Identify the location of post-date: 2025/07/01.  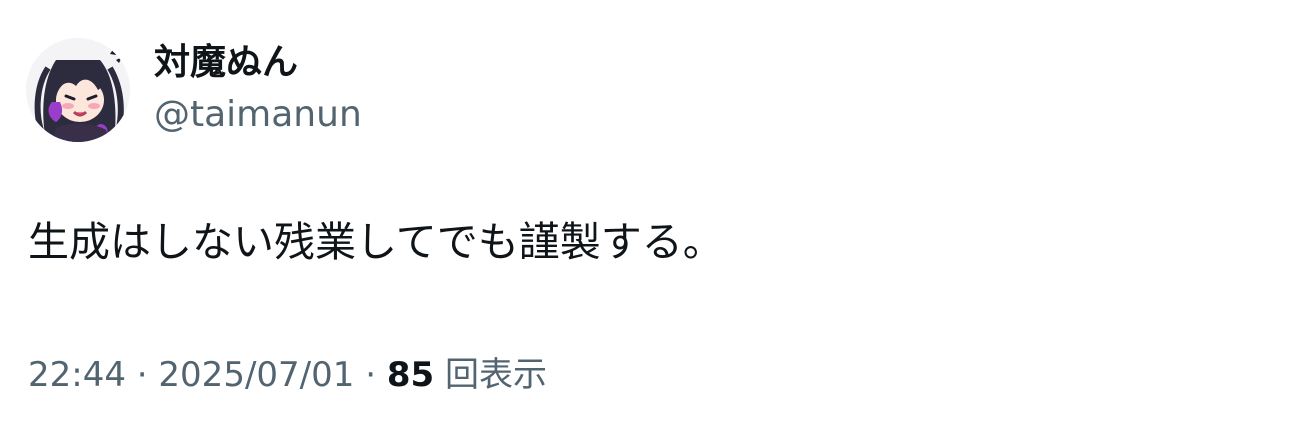
(256, 375).